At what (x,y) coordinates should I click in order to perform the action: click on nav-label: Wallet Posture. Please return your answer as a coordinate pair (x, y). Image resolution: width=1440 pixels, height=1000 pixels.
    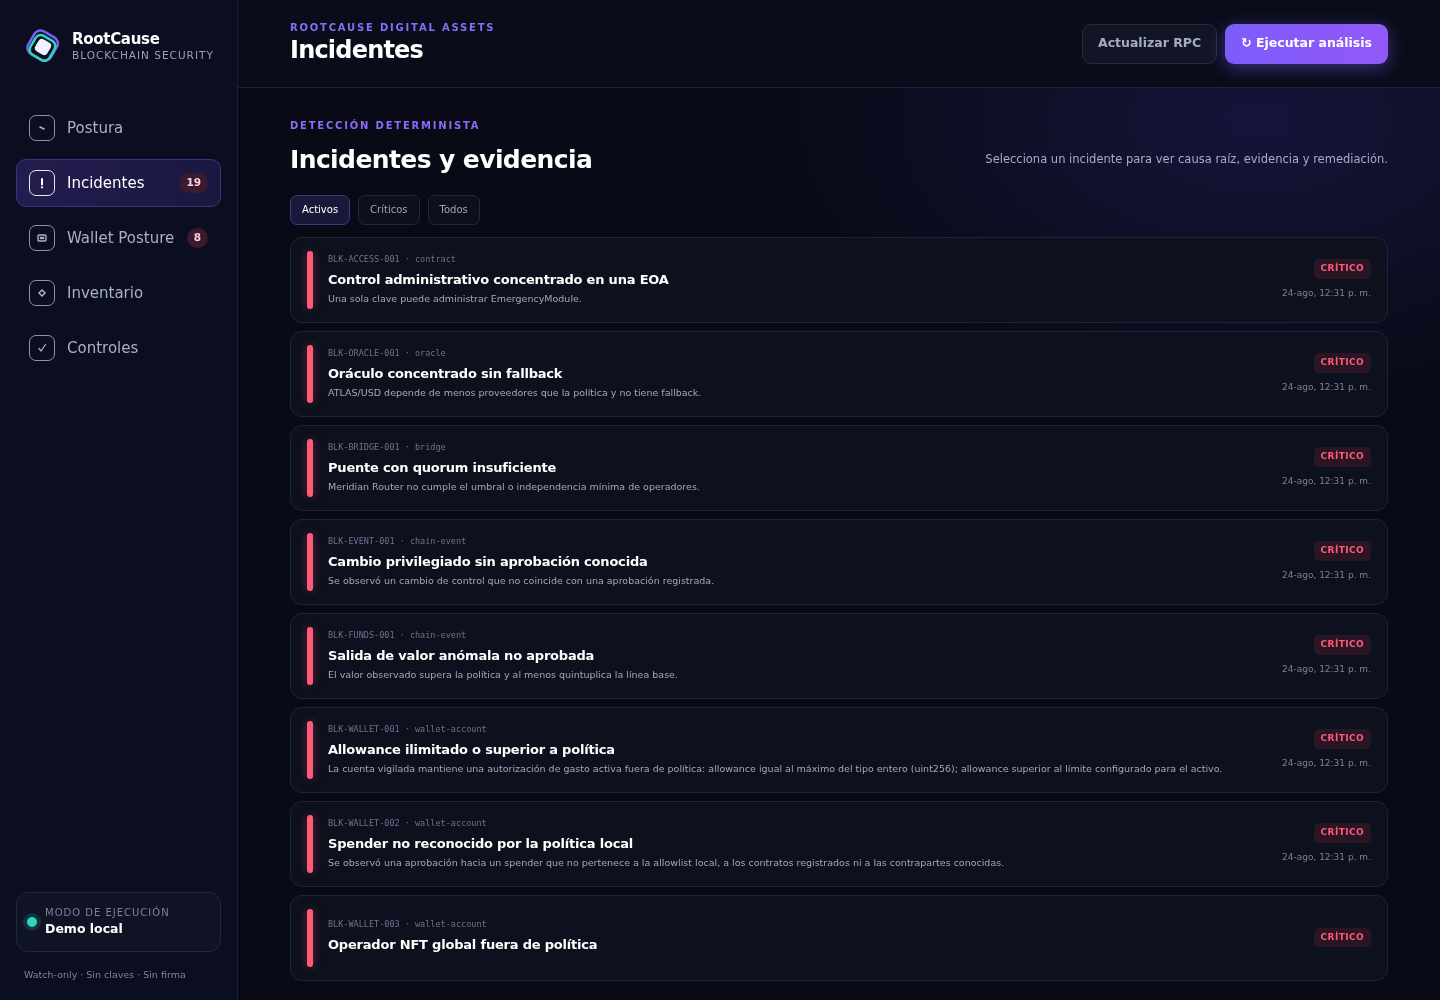
    Looking at the image, I should click on (121, 238).